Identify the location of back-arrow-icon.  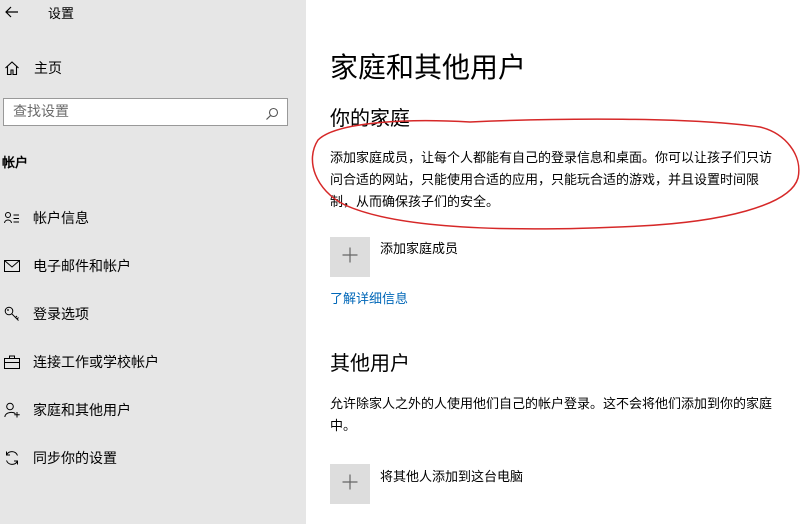
(12, 12).